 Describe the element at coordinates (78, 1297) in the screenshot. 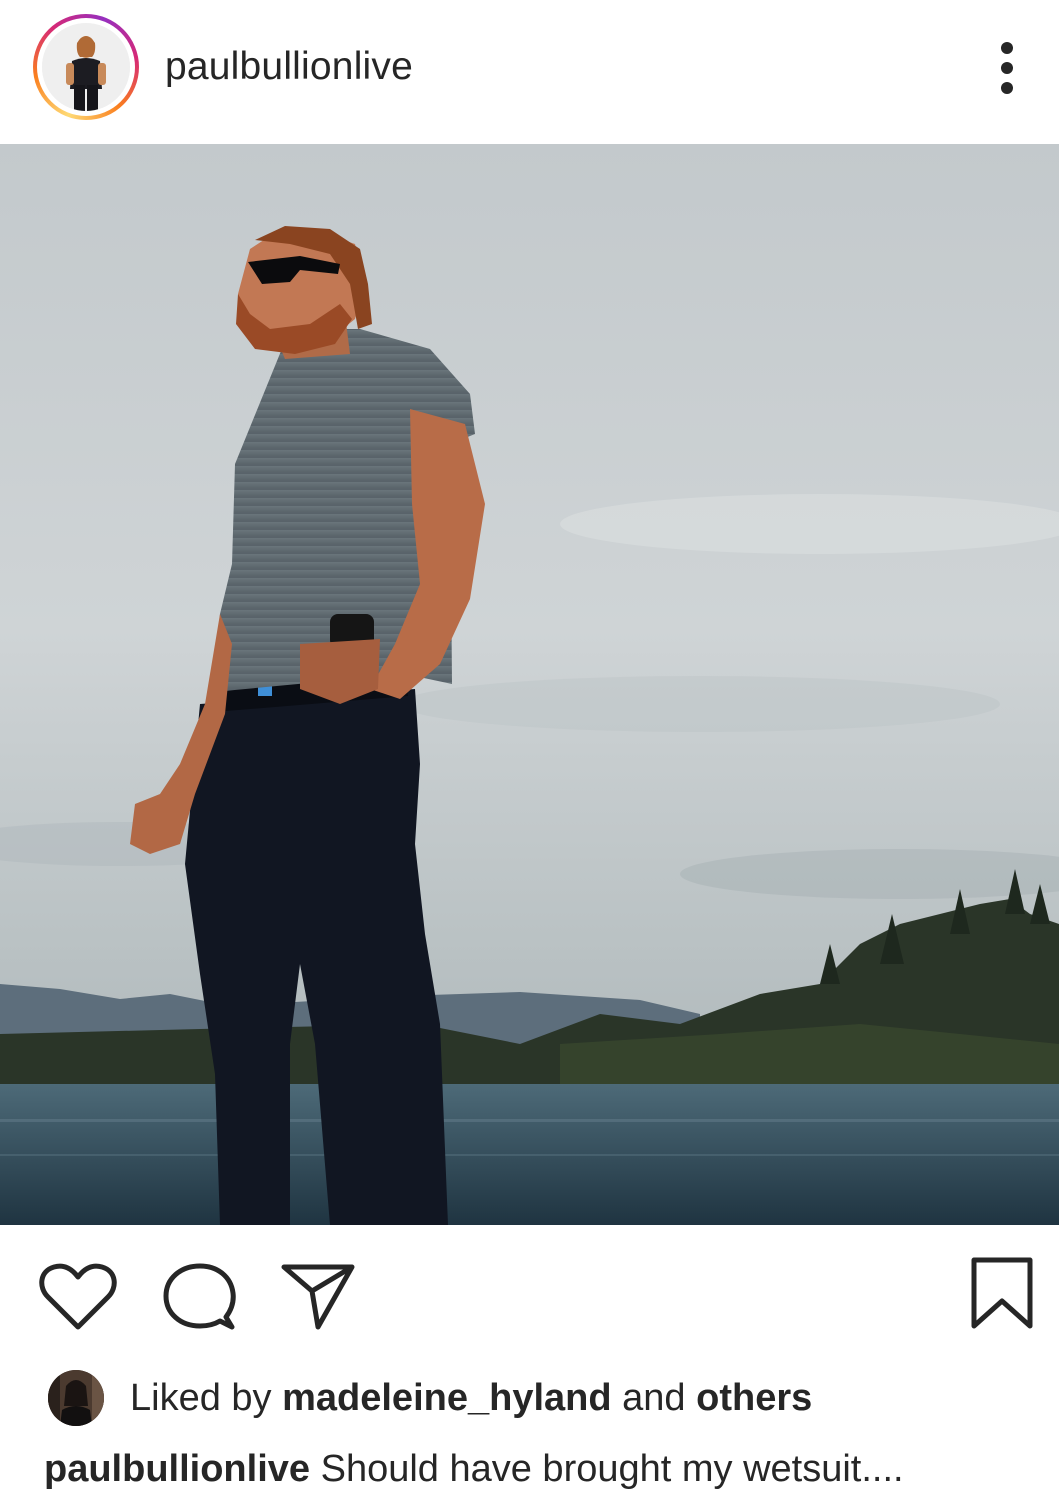

I see `heart-icon` at that location.